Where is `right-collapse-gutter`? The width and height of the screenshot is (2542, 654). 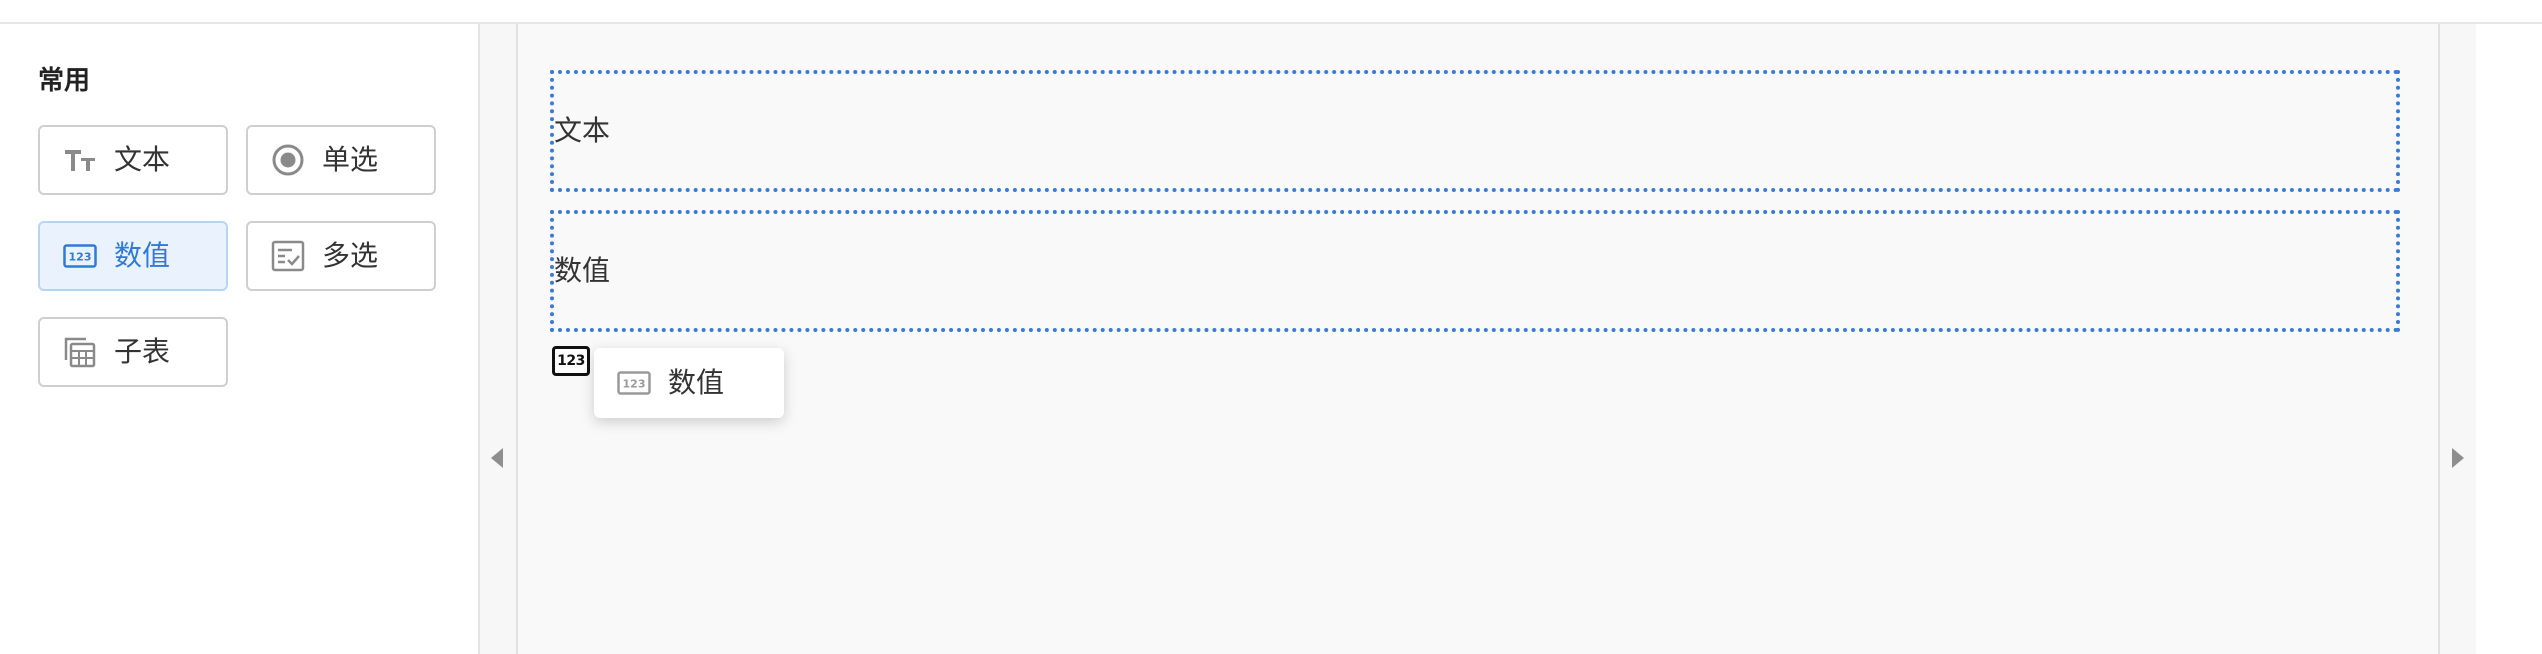
right-collapse-gutter is located at coordinates (2458, 339).